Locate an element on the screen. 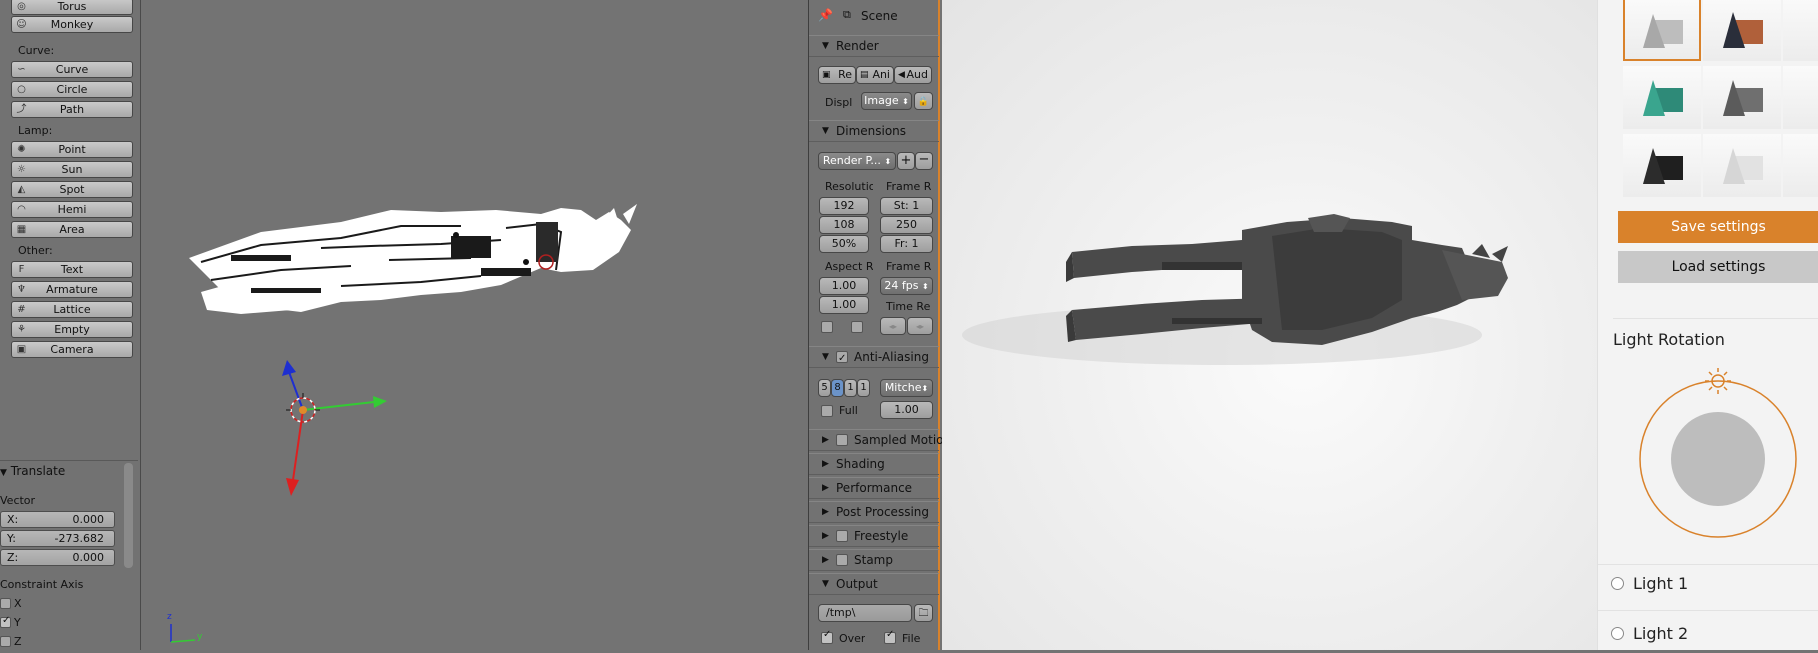 This screenshot has width=1818, height=653. add-hemi-lamp-button: ◠ Hemi is located at coordinates (72, 209).